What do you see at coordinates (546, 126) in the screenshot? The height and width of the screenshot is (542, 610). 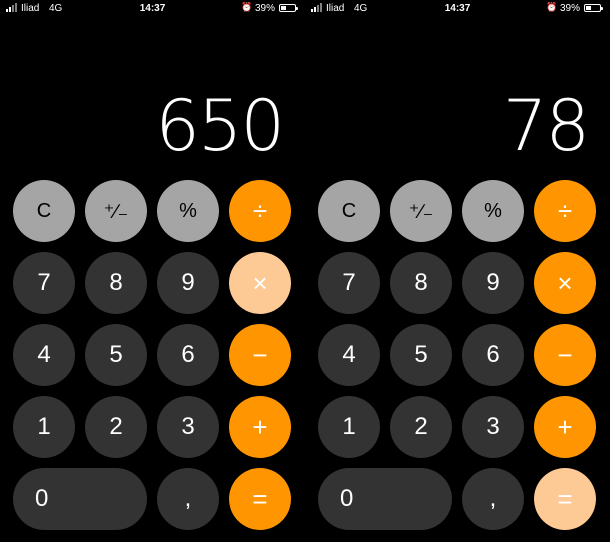 I see `calculator-display: 78` at bounding box center [546, 126].